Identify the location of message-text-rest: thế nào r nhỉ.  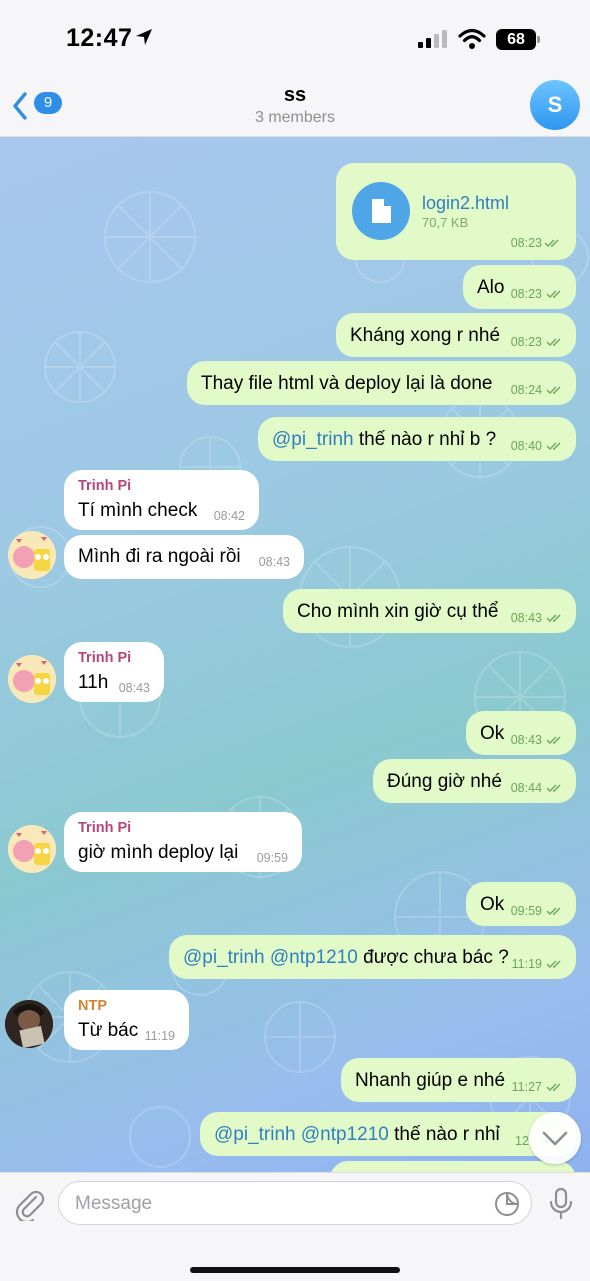
(444, 1134).